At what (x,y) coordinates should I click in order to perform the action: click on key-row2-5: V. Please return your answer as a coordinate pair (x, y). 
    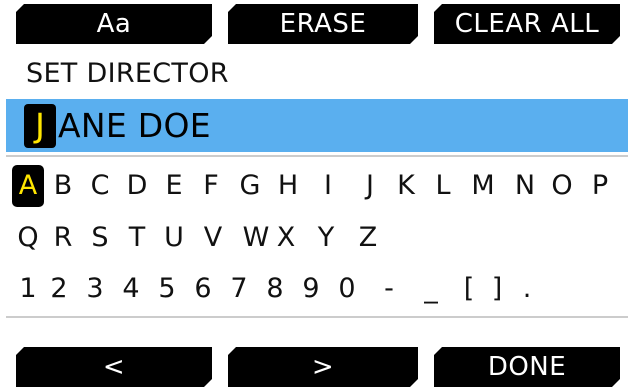
    Looking at the image, I should click on (213, 238).